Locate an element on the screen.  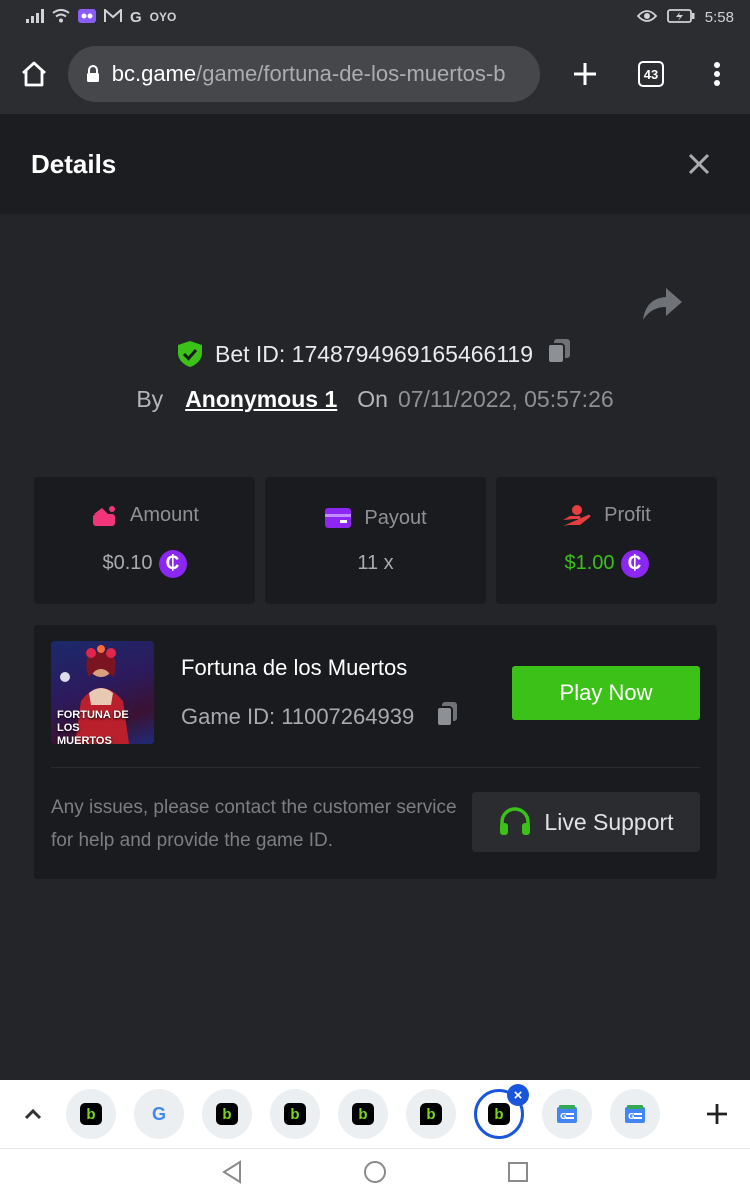
bet-id-row: Bet ID: 1748794969165466119 is located at coordinates (375, 354).